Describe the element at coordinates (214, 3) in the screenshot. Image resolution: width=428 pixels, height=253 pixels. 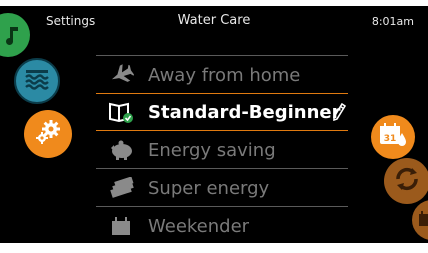
I see `top-frame` at that location.